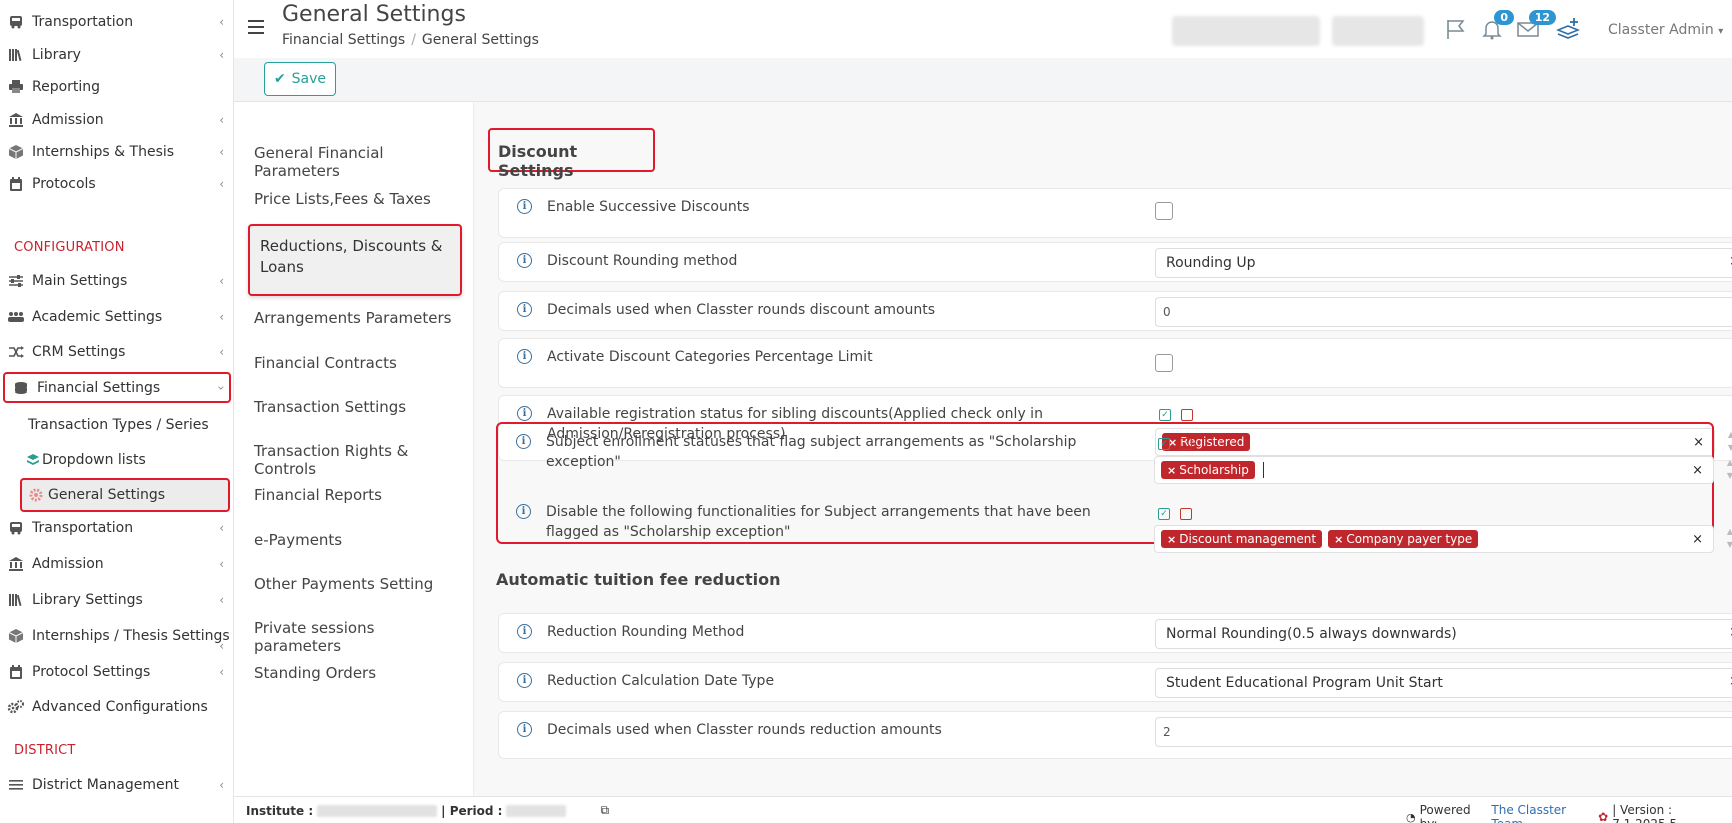  Describe the element at coordinates (107, 495) in the screenshot. I see `sidebar-item-label: General Settings` at that location.